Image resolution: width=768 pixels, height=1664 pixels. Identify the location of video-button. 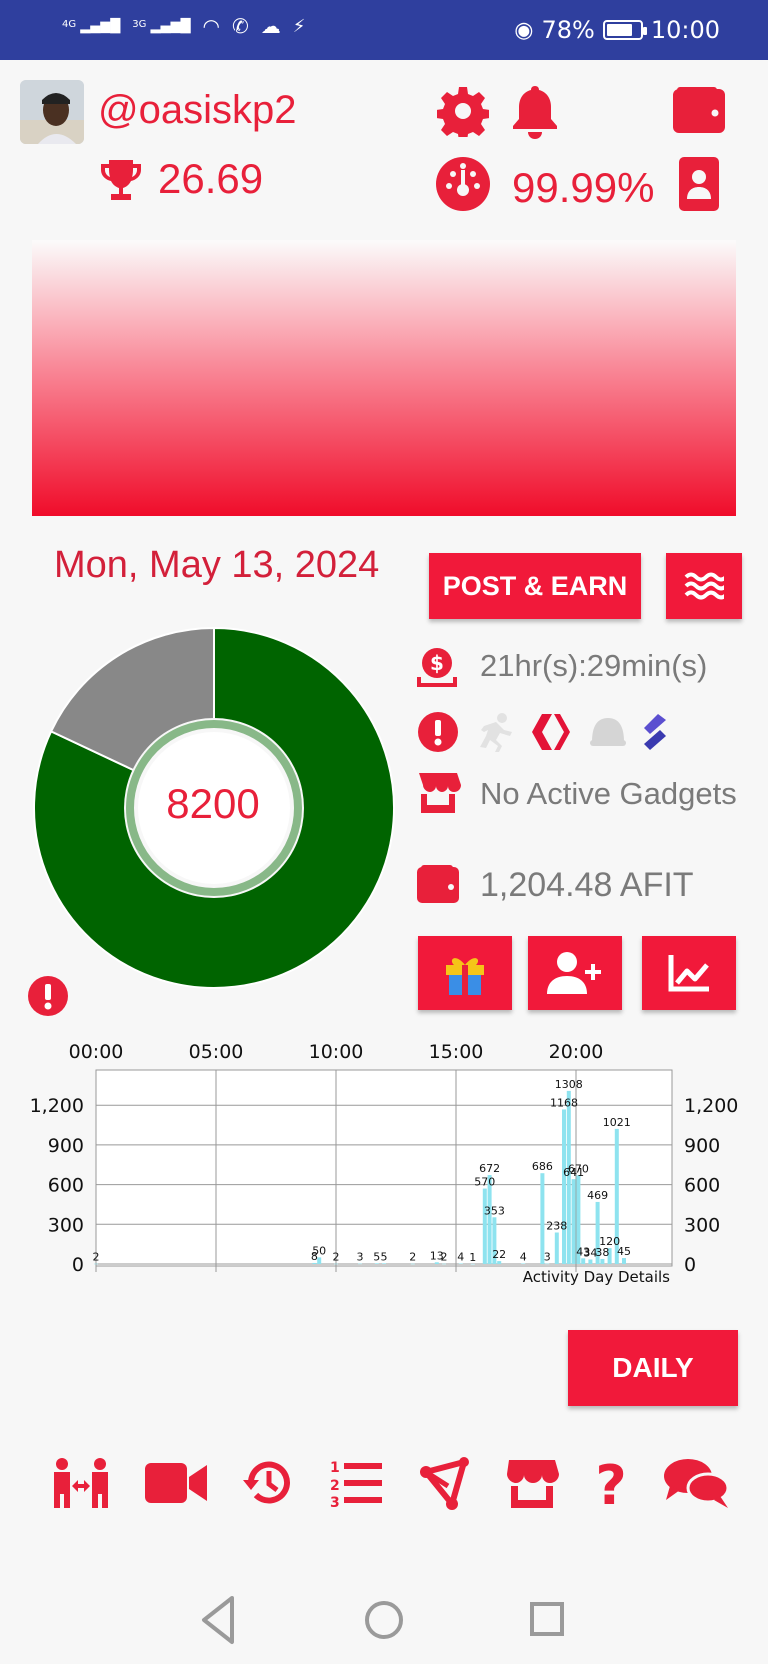
(176, 1485).